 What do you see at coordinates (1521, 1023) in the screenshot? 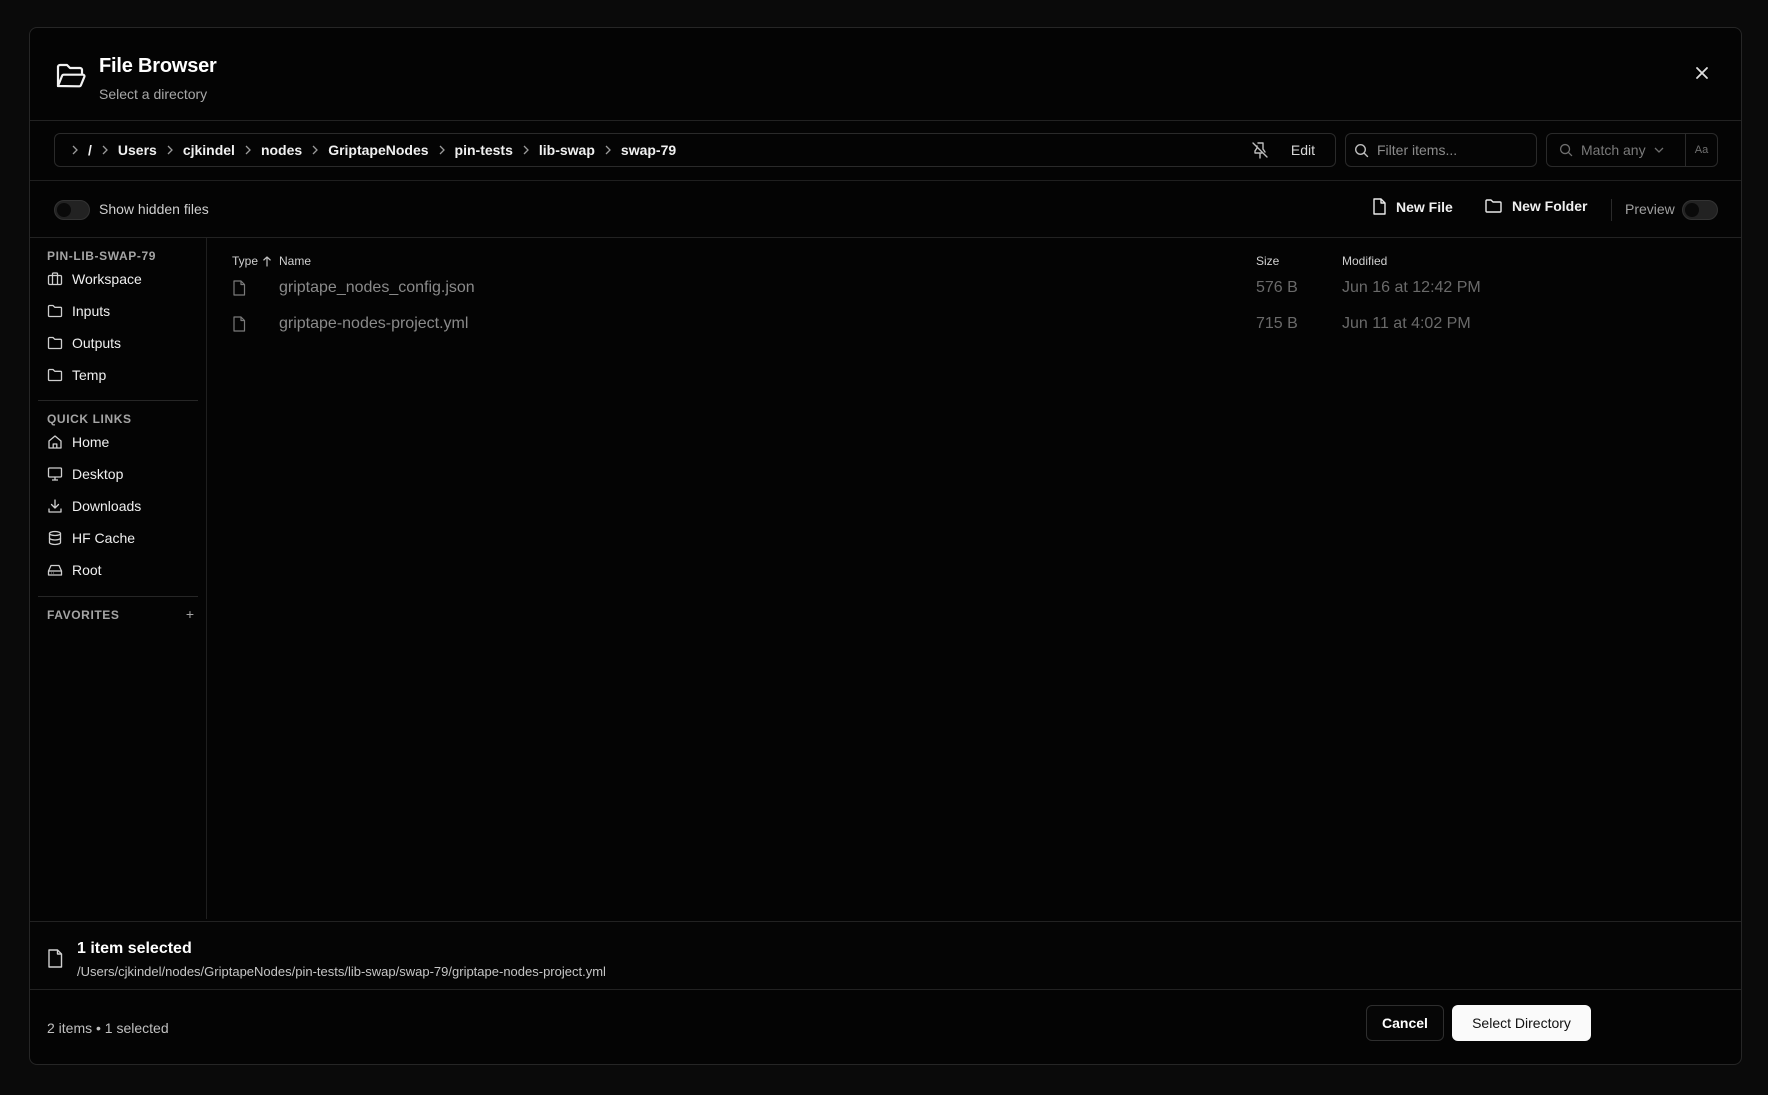
I see `select-directory-button: Select Directory` at bounding box center [1521, 1023].